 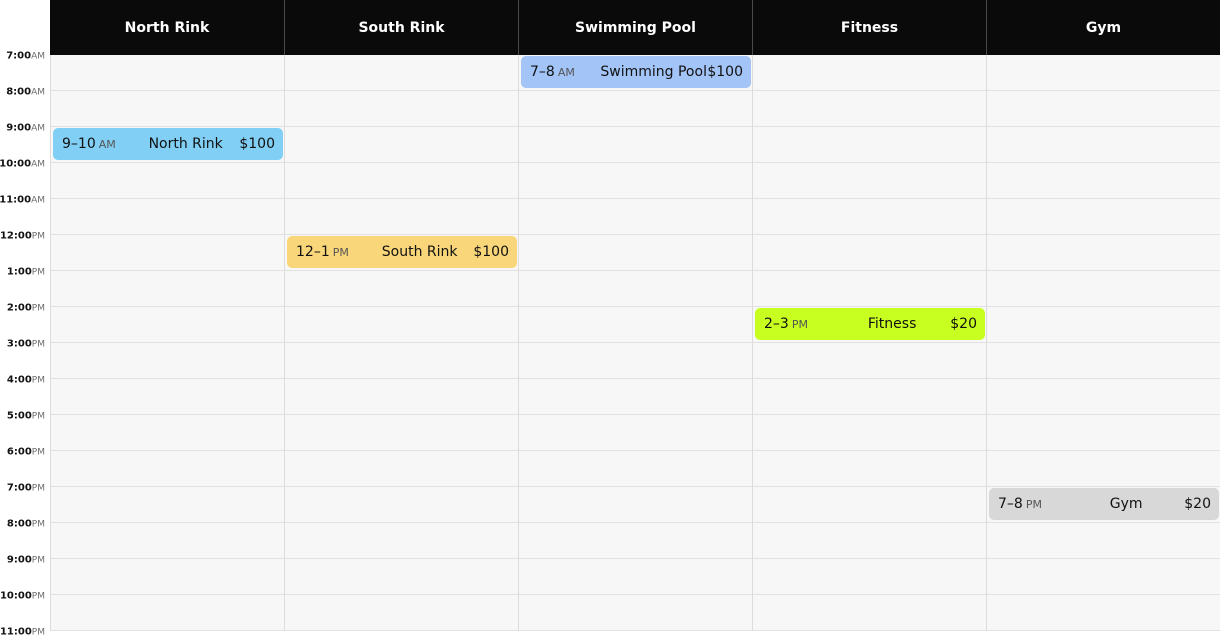 What do you see at coordinates (313, 252) in the screenshot?
I see `event-time-range: 12–1` at bounding box center [313, 252].